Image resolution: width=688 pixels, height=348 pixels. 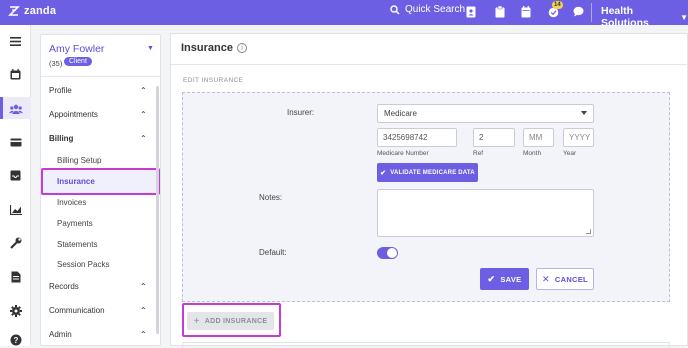 I want to click on chat-icon, so click(x=578, y=11).